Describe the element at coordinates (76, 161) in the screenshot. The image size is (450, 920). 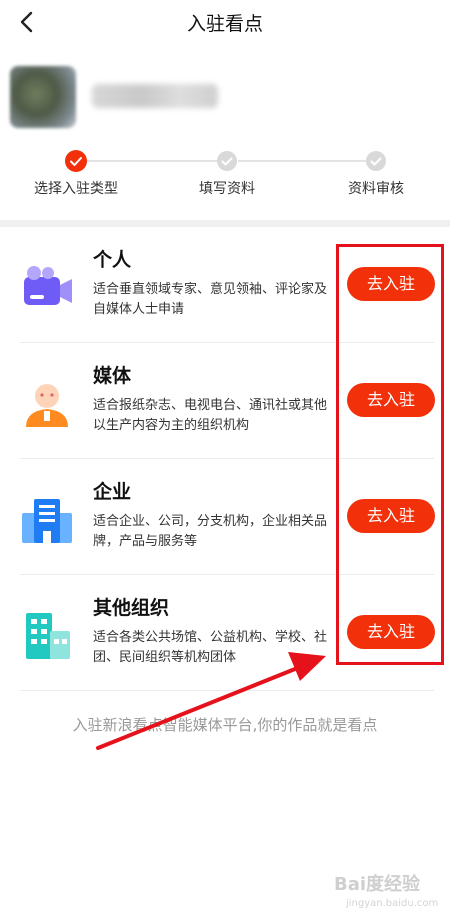
I see `step-done-check-icon` at that location.